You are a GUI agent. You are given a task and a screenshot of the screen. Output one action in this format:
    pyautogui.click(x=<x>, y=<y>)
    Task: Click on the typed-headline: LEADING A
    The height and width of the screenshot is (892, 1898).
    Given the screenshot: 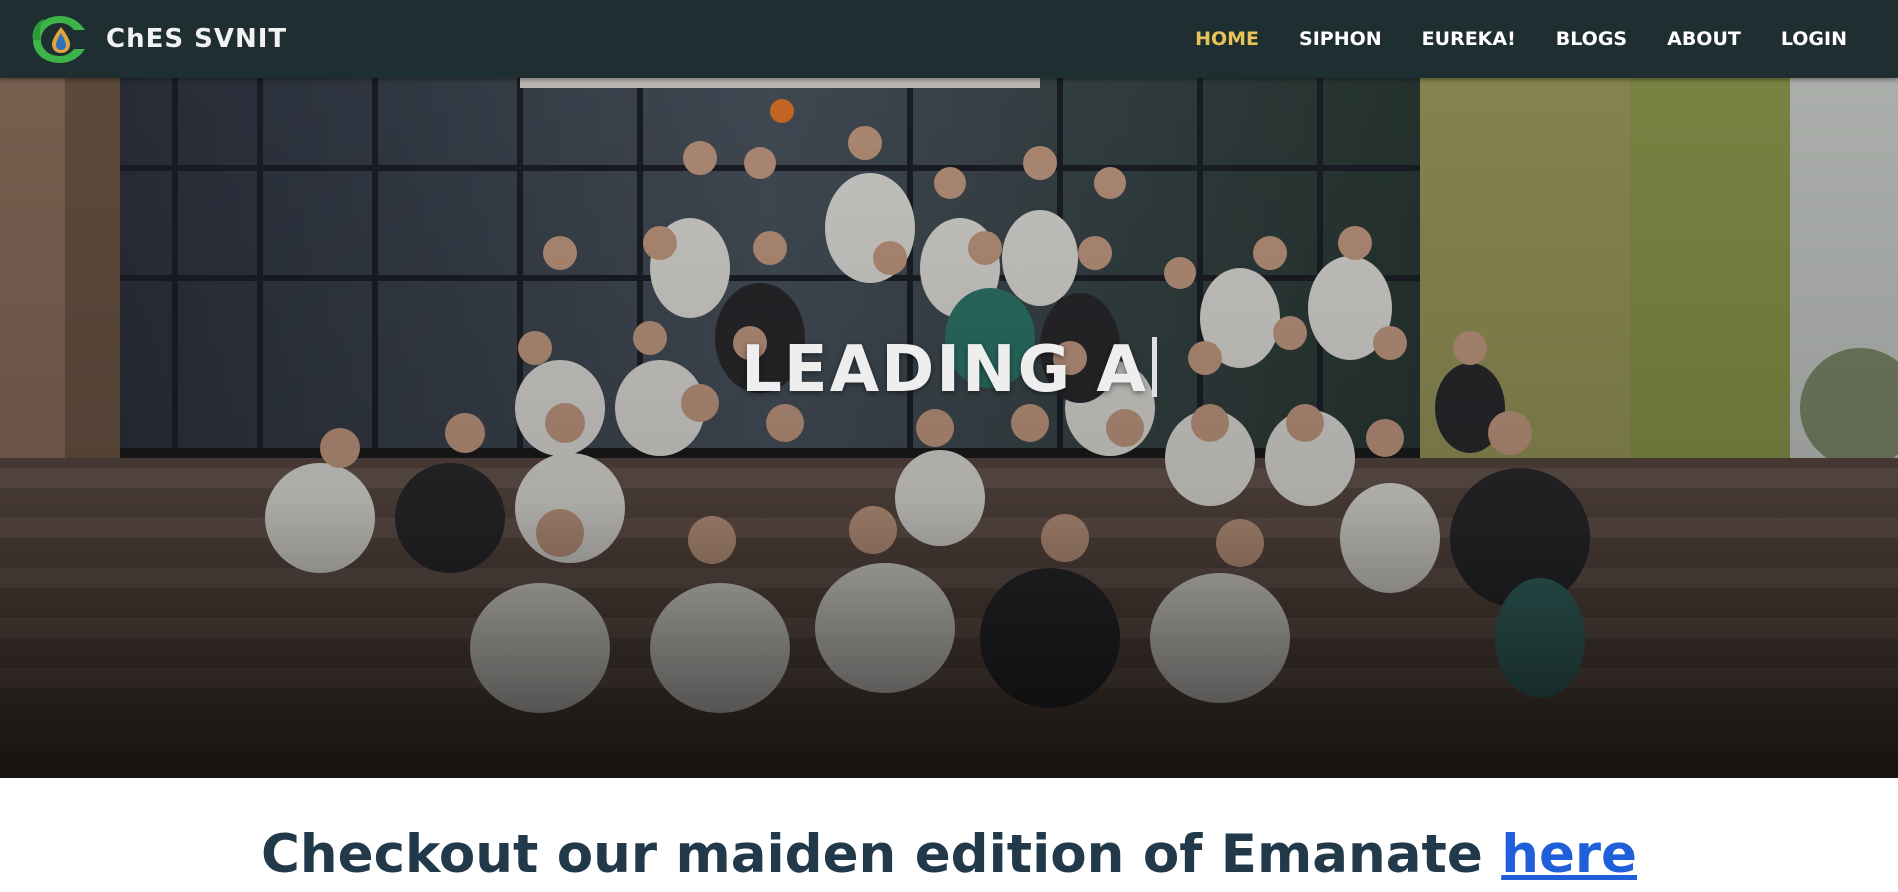 What is the action you would take?
    pyautogui.click(x=949, y=370)
    